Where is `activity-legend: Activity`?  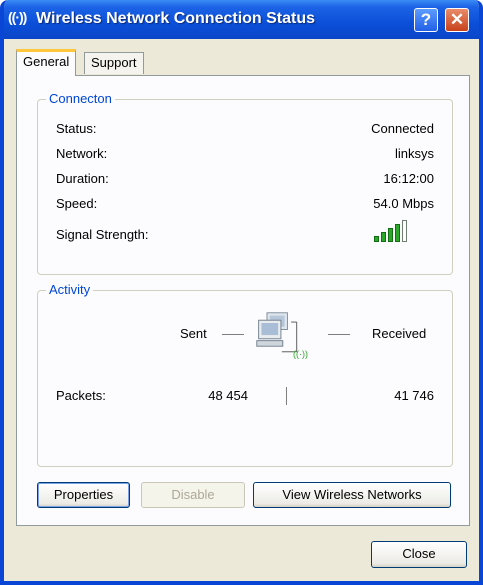 activity-legend: Activity is located at coordinates (70, 289).